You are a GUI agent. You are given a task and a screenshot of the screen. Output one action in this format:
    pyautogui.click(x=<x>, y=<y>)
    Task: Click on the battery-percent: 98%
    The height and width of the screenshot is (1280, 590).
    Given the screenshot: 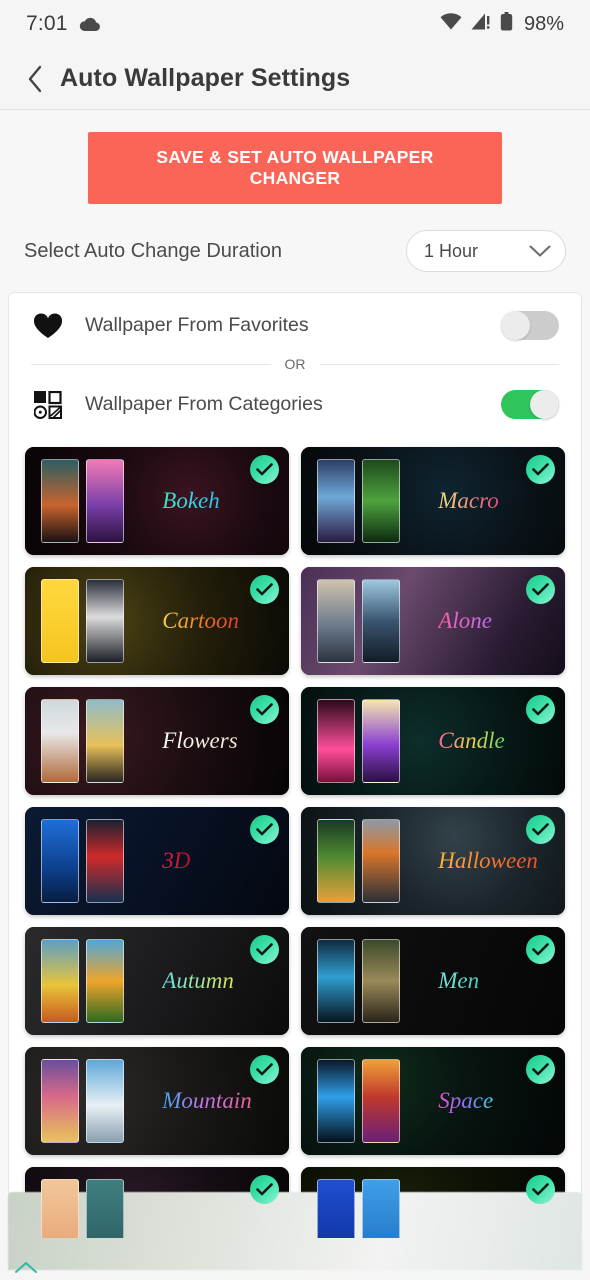 What is the action you would take?
    pyautogui.click(x=543, y=23)
    